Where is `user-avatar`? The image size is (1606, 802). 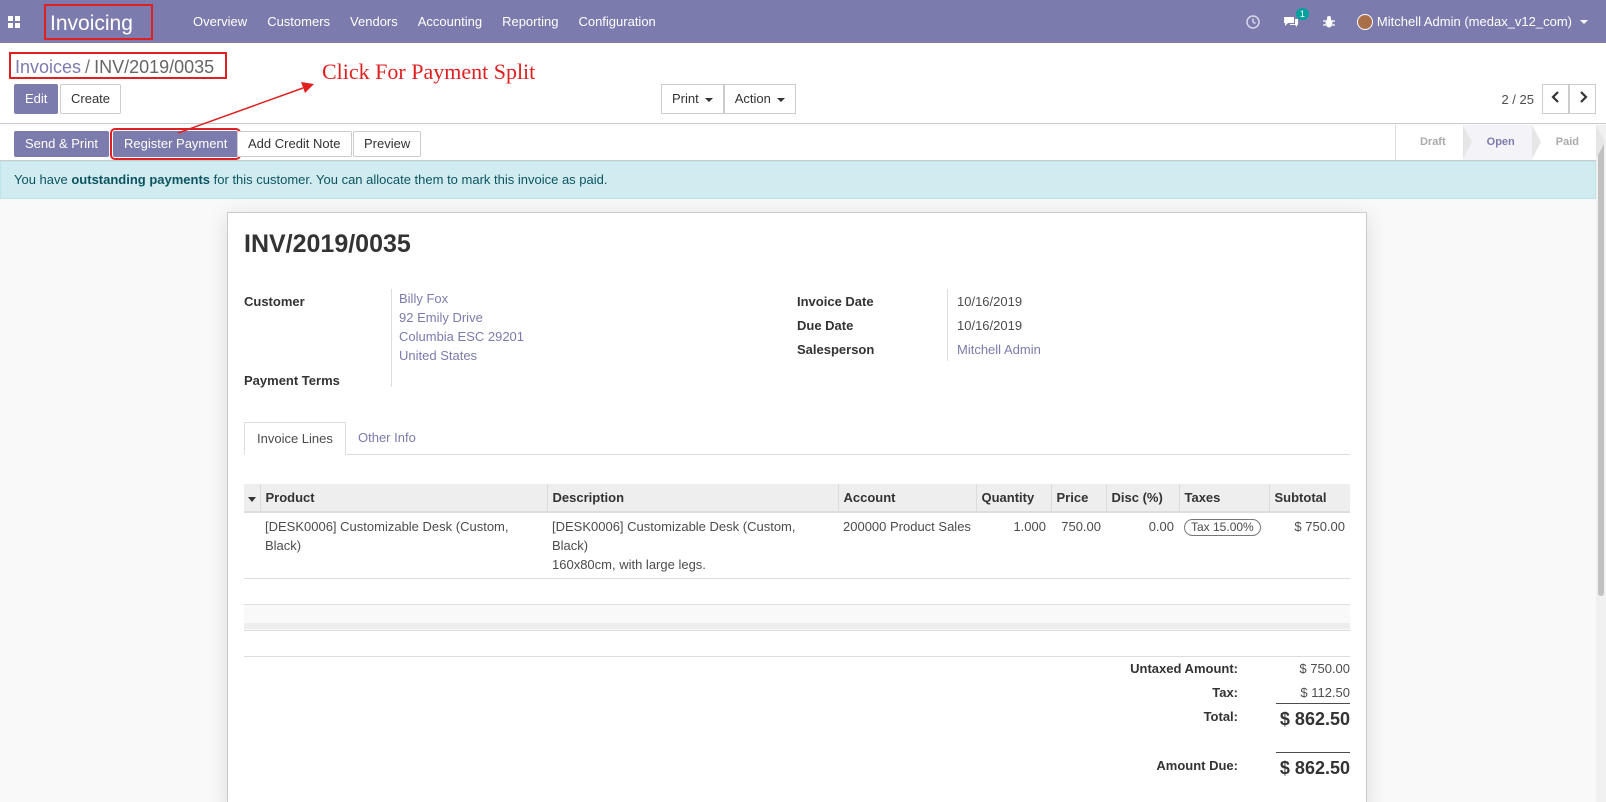
user-avatar is located at coordinates (1364, 21).